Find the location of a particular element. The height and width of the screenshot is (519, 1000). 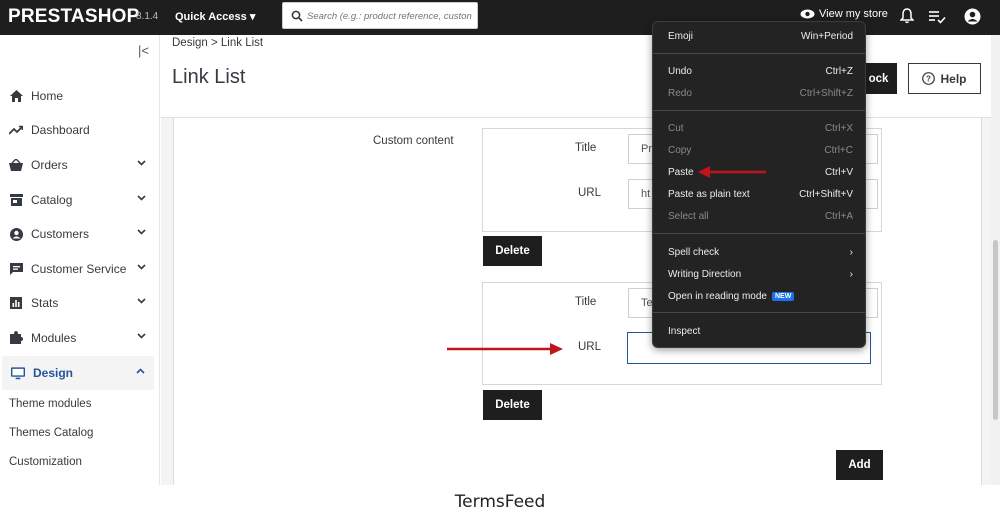

sidebar-item-design: Design is located at coordinates (78, 373).